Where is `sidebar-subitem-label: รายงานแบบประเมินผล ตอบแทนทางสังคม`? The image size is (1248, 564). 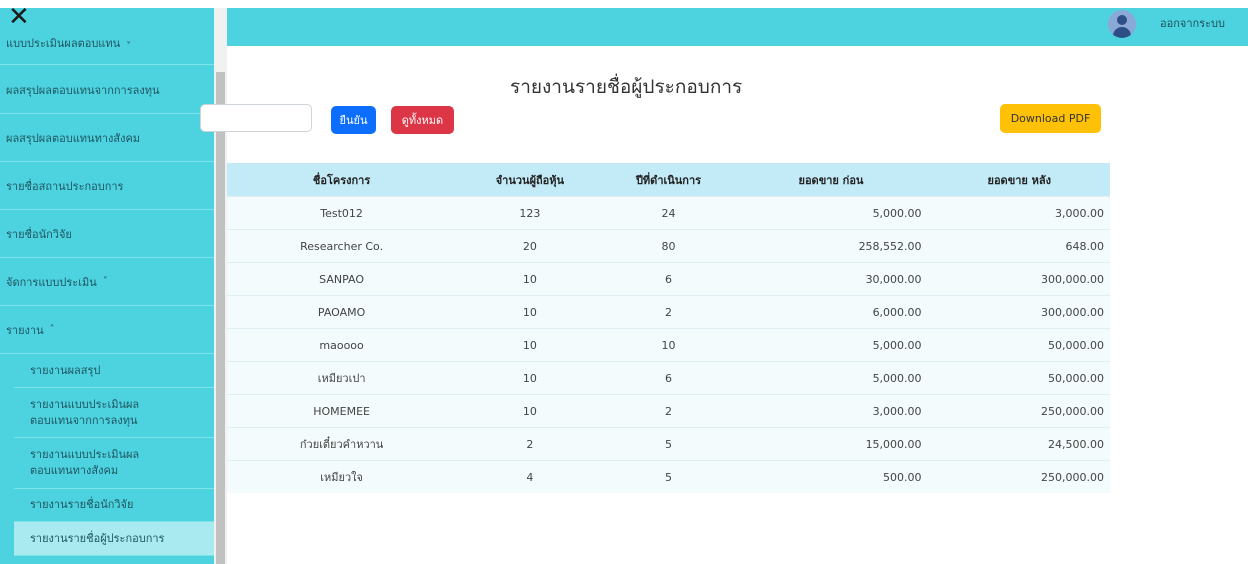
sidebar-subitem-label: รายงานแบบประเมินผล ตอบแทนทางสังคม is located at coordinates (85, 462).